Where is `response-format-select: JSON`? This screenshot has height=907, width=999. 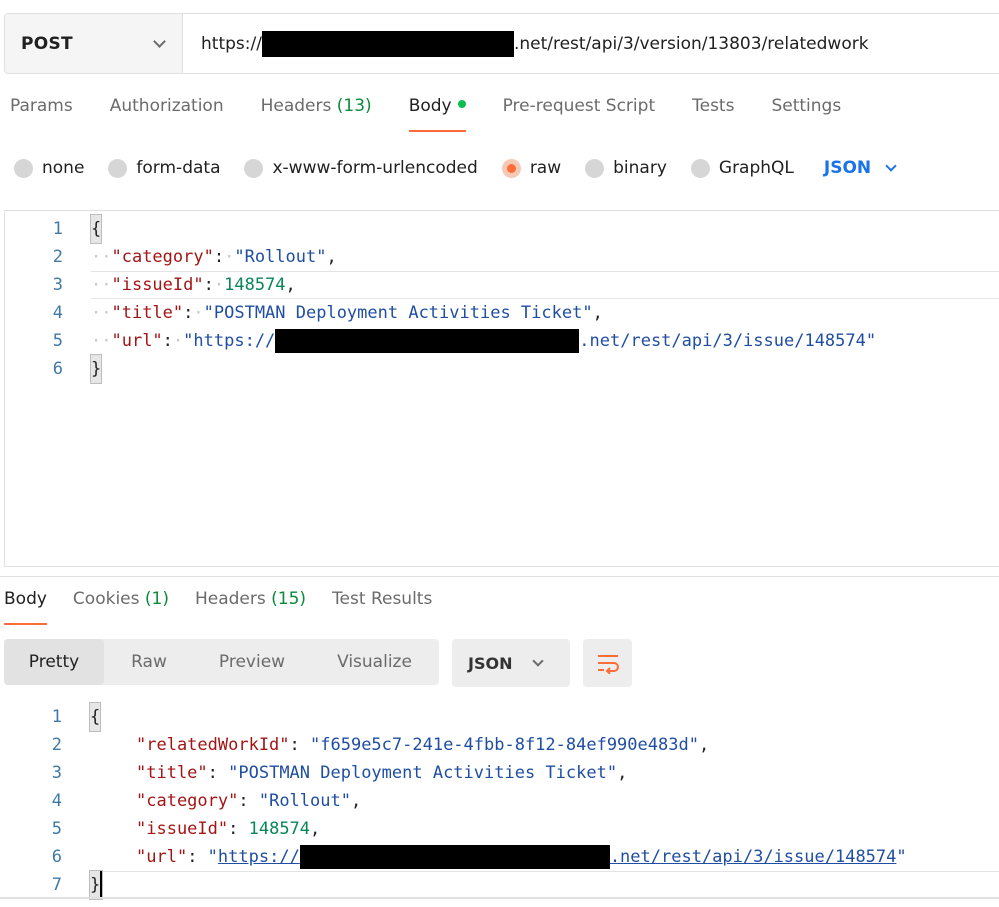
response-format-select: JSON is located at coordinates (511, 663).